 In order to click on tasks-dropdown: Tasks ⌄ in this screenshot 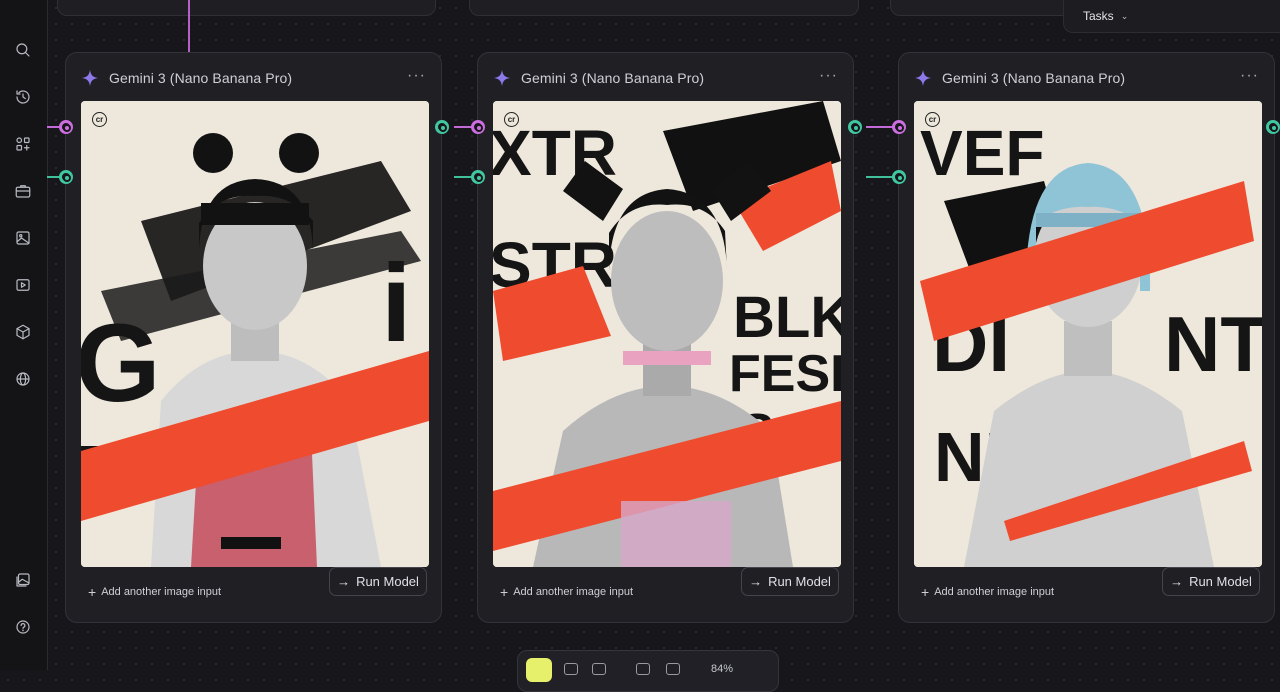, I will do `click(1171, 16)`.